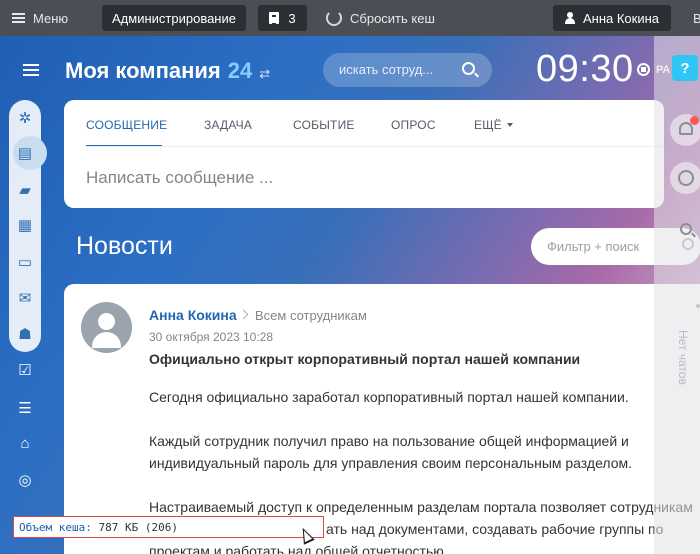 The image size is (700, 554). I want to click on tab-poll: ОПРОС, so click(413, 125).